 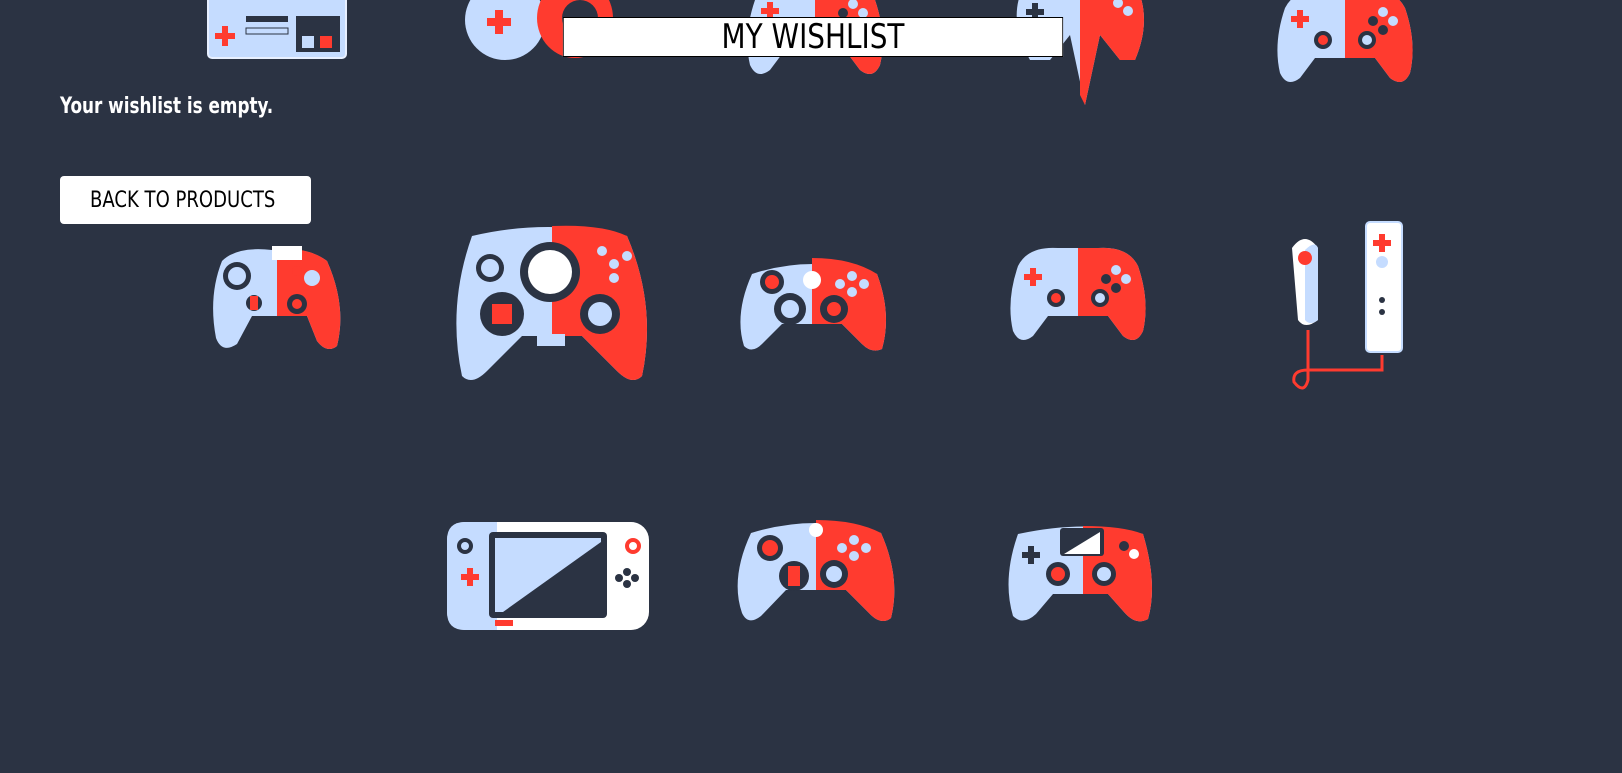 What do you see at coordinates (277, 298) in the screenshot?
I see `gamecube-controller-icon` at bounding box center [277, 298].